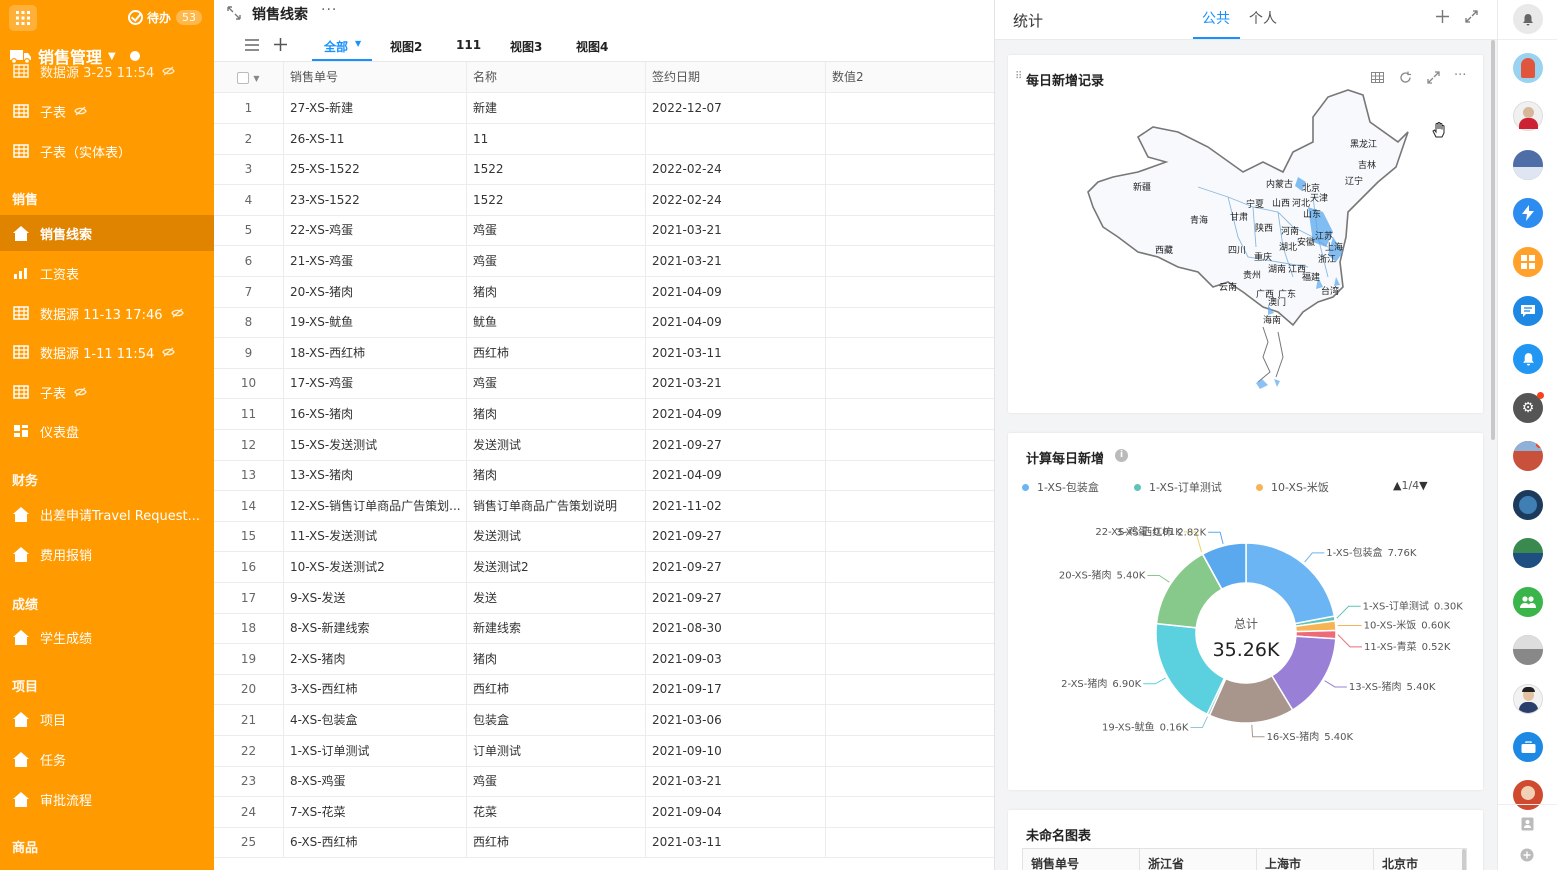  I want to click on sidebar-item-approval: 审批流程, so click(107, 799).